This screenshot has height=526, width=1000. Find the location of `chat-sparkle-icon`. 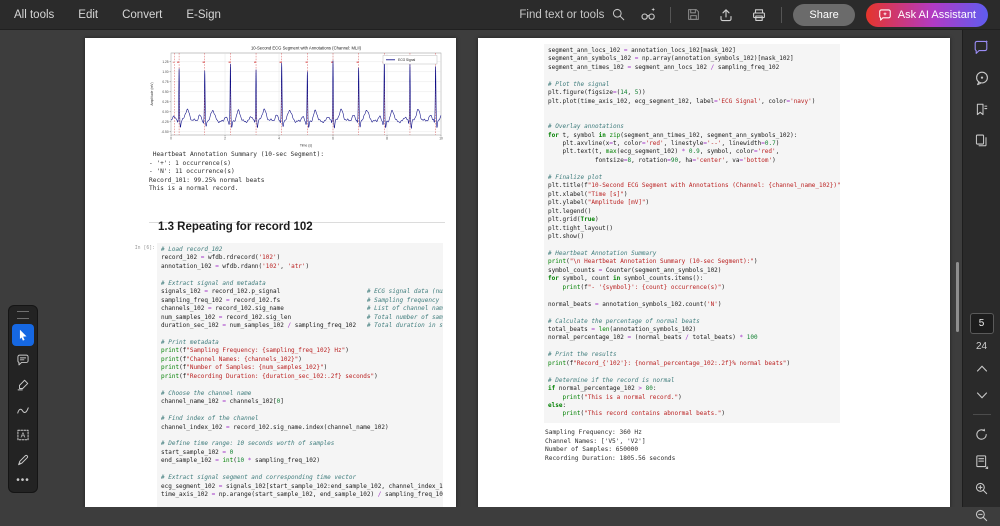

chat-sparkle-icon is located at coordinates (885, 15).